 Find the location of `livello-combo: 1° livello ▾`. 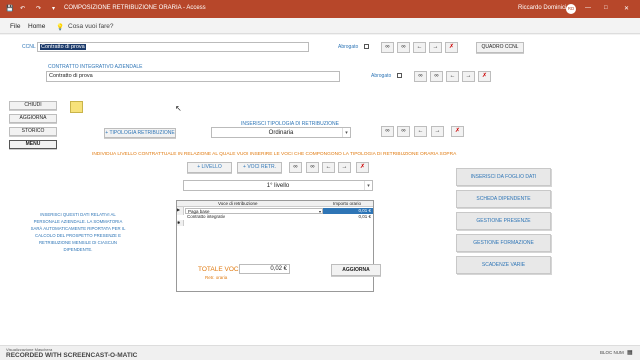

livello-combo: 1° livello ▾ is located at coordinates (278, 185).